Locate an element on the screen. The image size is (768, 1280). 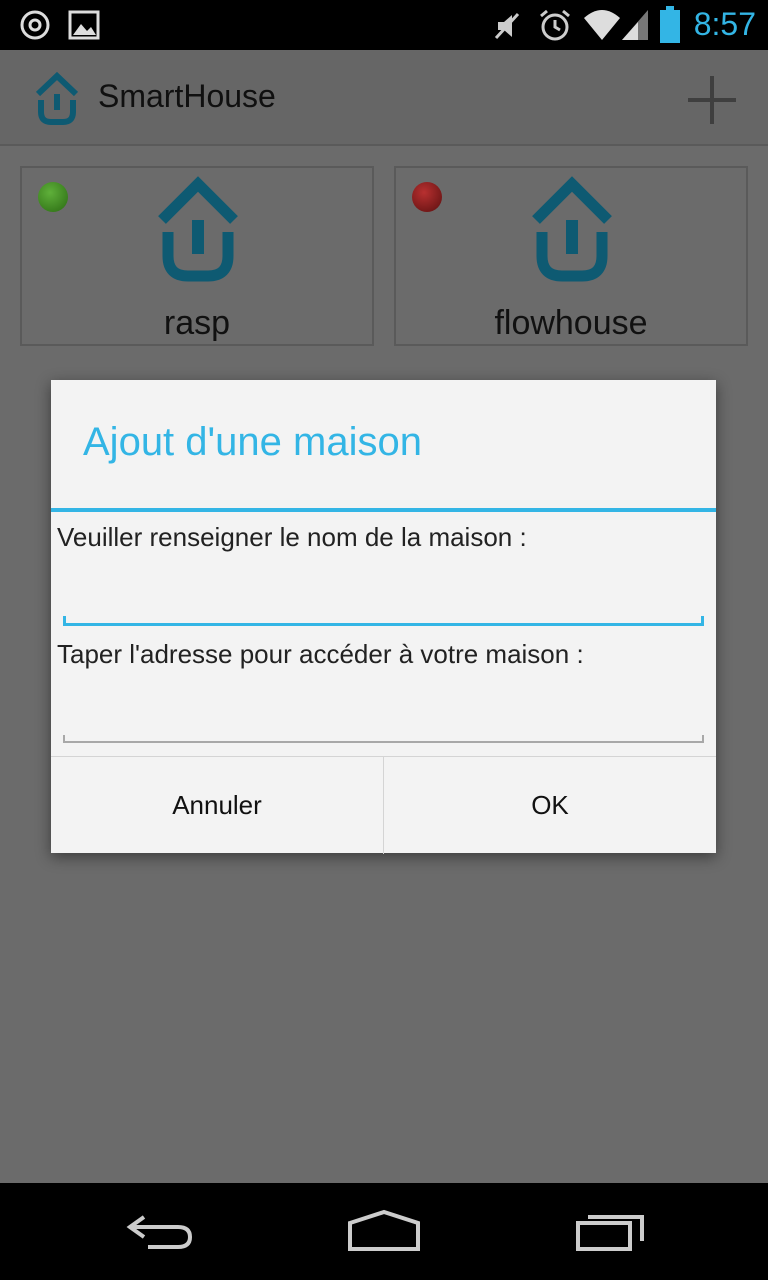
status-bar: 8:57 is located at coordinates (384, 25).